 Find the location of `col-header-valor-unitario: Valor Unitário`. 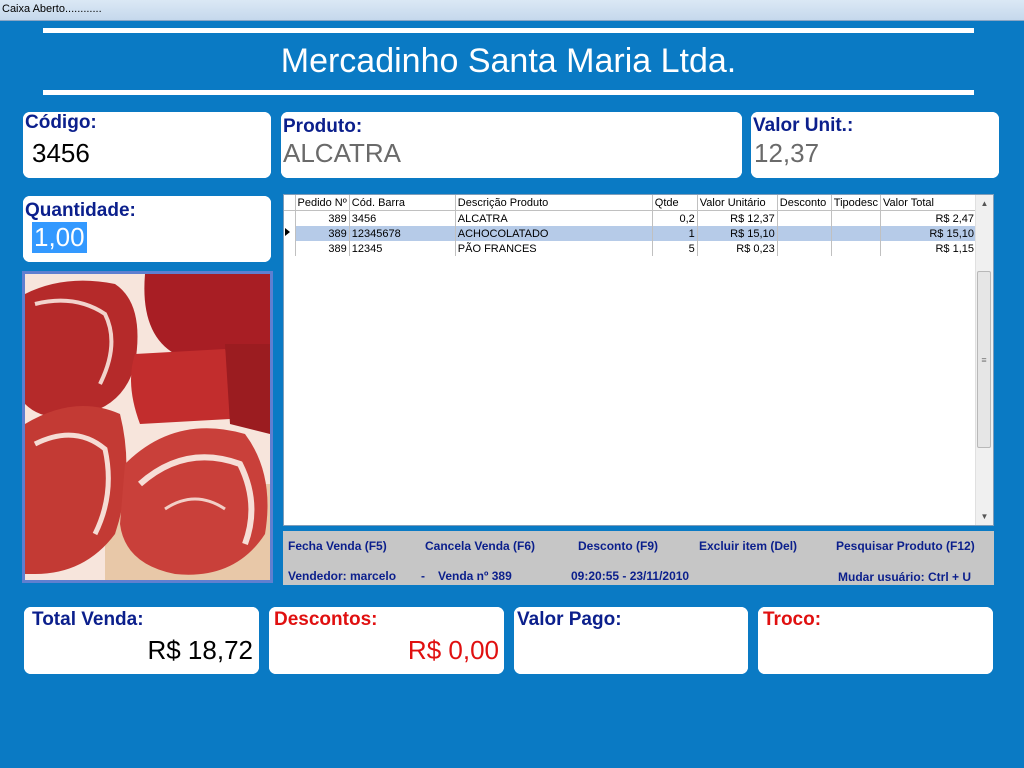

col-header-valor-unitario: Valor Unitário is located at coordinates (737, 203).